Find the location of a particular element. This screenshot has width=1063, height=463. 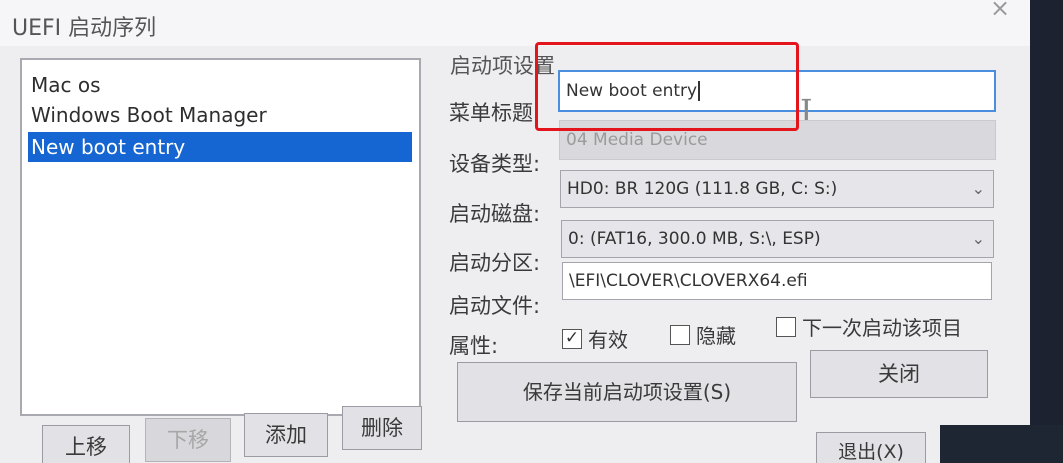

background-desktop is located at coordinates (1001, 444).